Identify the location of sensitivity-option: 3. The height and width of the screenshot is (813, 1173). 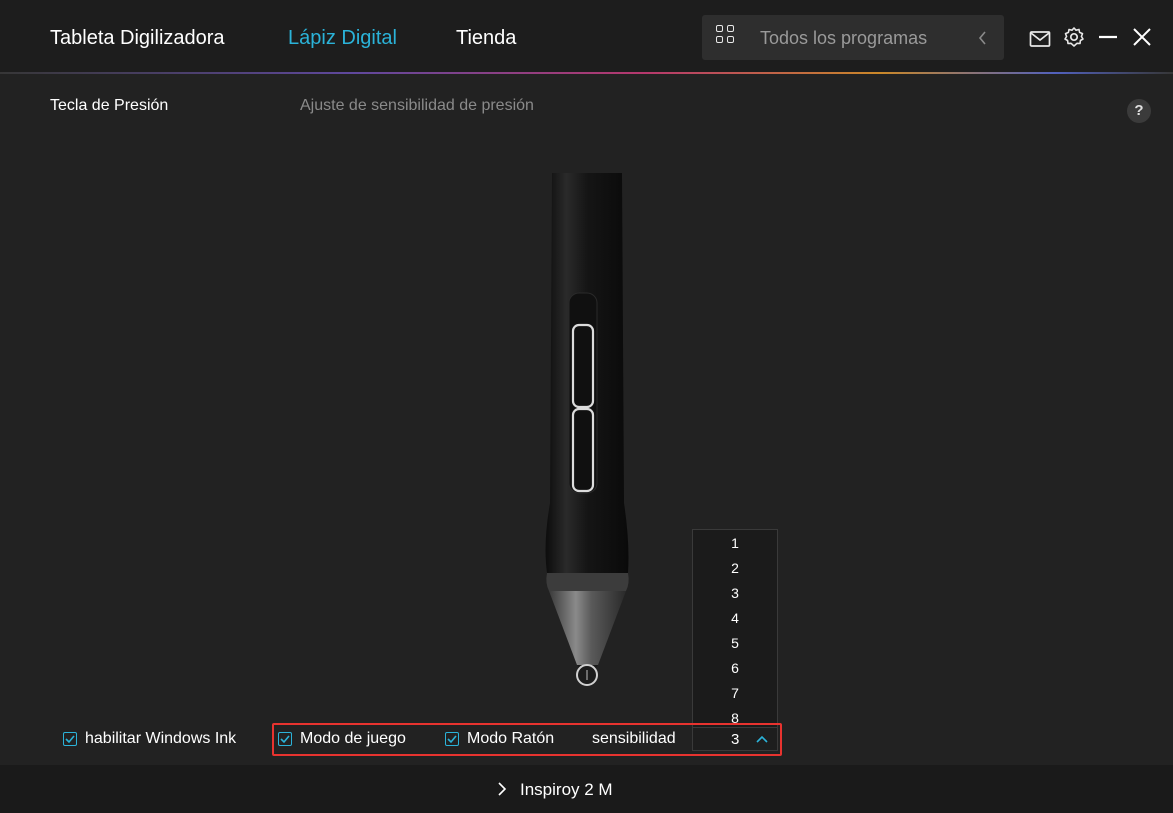
(735, 593).